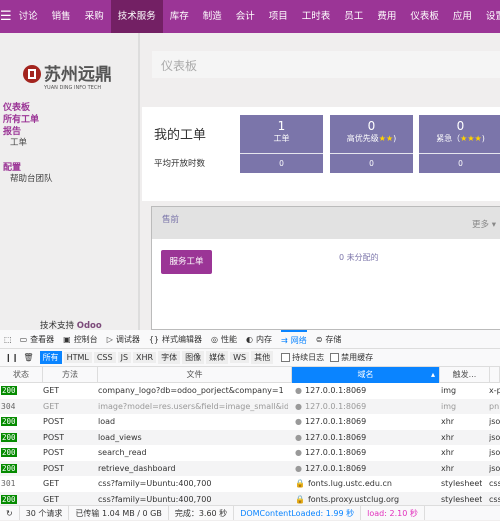  What do you see at coordinates (70, 375) in the screenshot?
I see `column-header: 方法` at bounding box center [70, 375].